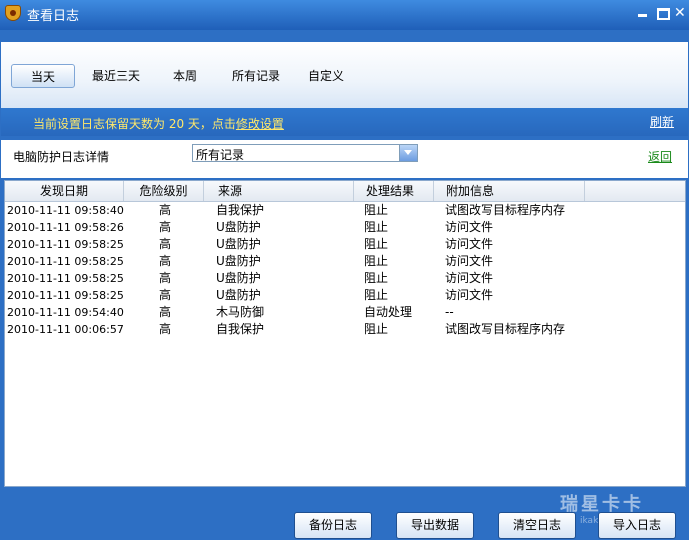 This screenshot has width=689, height=540. Describe the element at coordinates (643, 13) in the screenshot. I see `minimize-icon` at that location.